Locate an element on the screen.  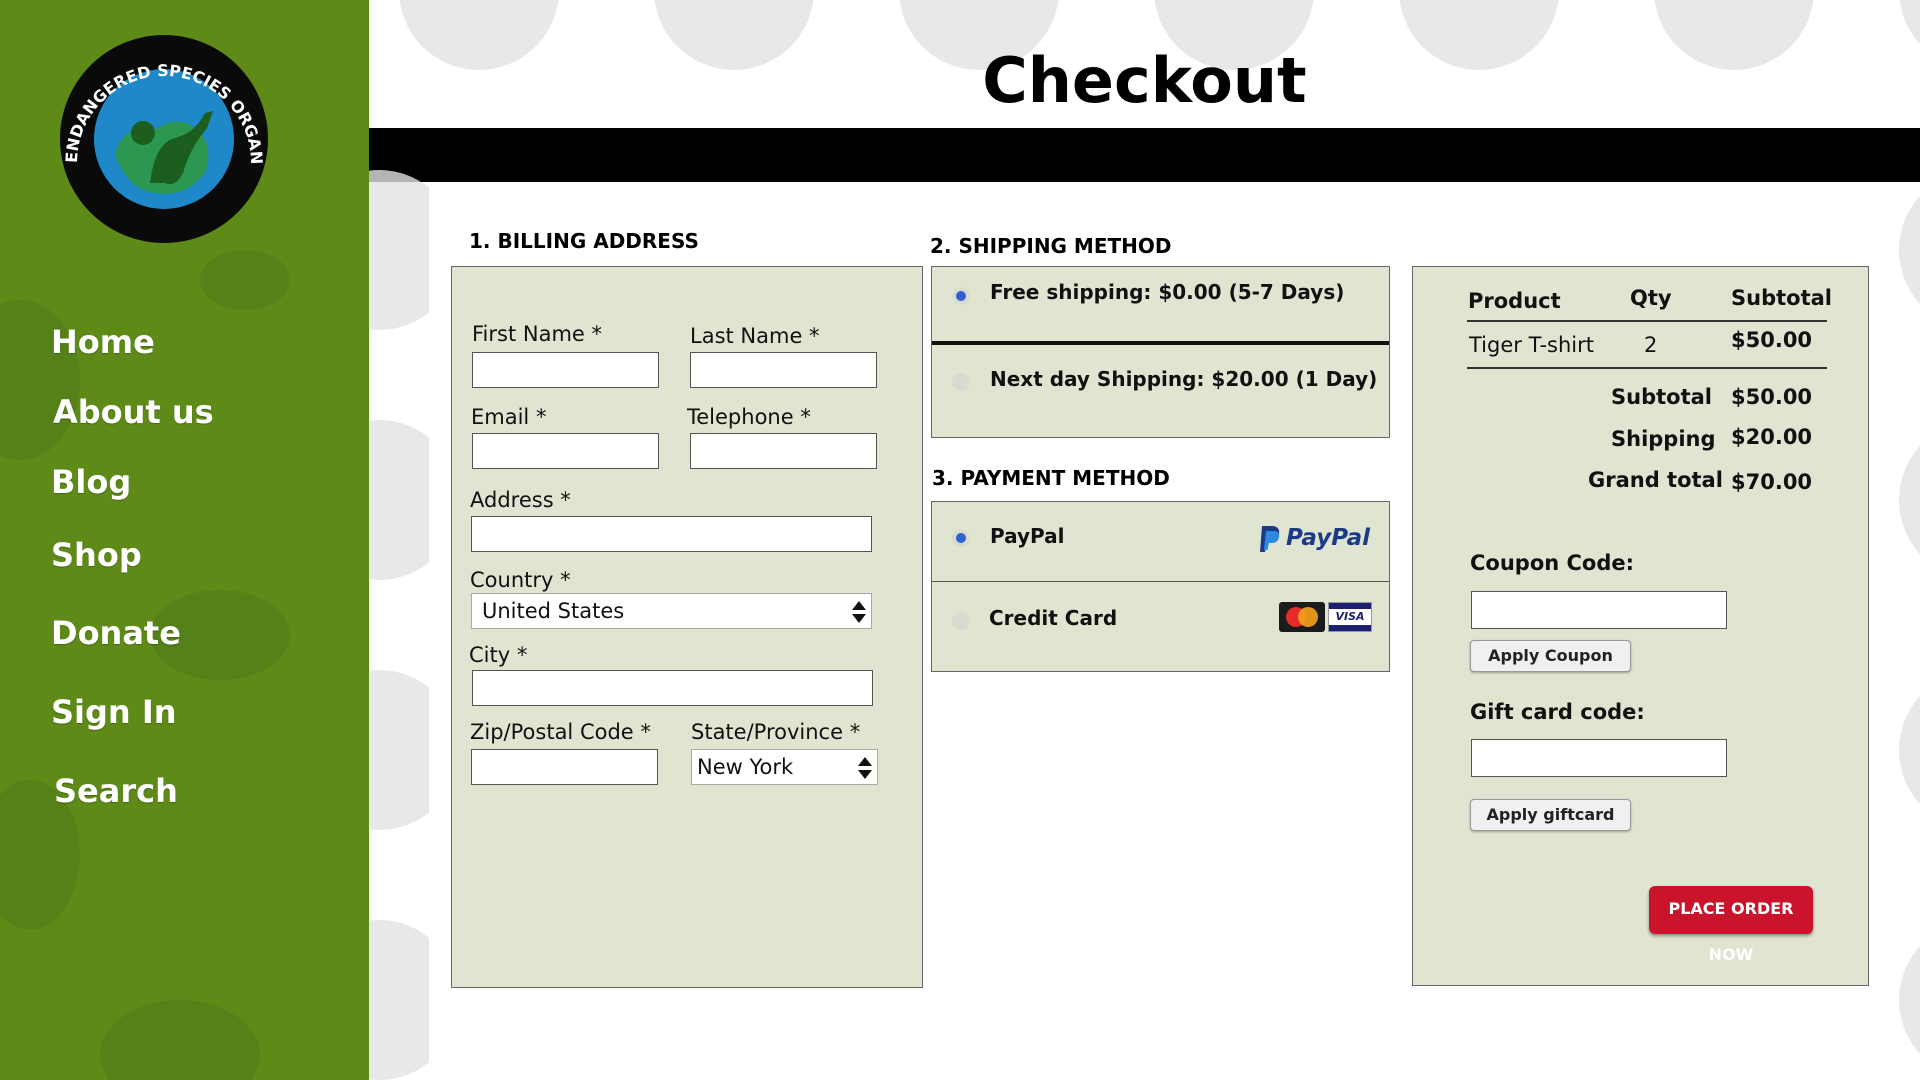
visa-icon-text: VISA is located at coordinates (1350, 616).